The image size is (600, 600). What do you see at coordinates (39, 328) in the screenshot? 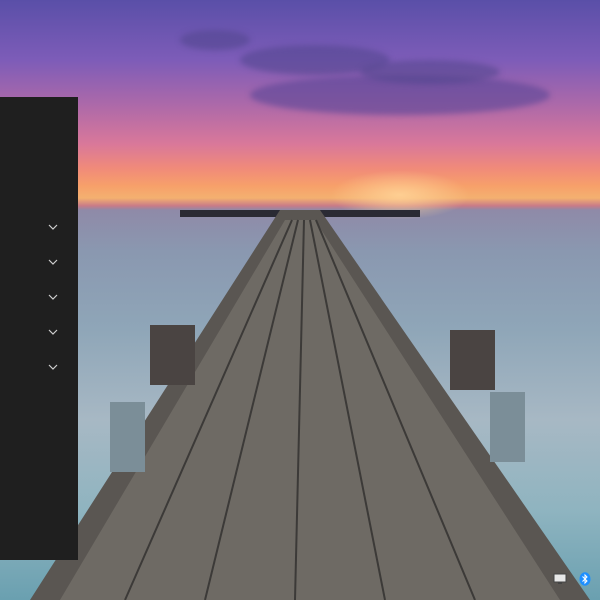
I see `side-panel` at bounding box center [39, 328].